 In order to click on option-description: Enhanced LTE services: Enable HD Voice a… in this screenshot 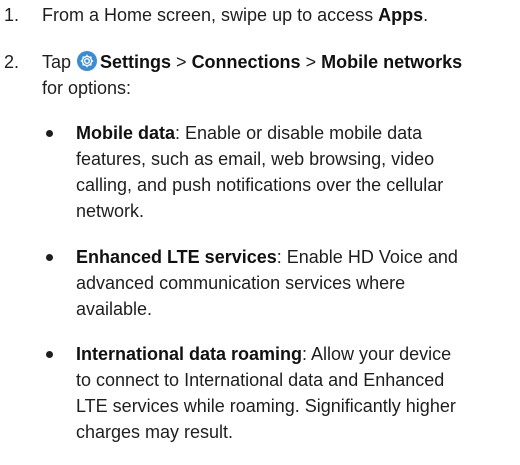, I will do `click(296, 283)`.